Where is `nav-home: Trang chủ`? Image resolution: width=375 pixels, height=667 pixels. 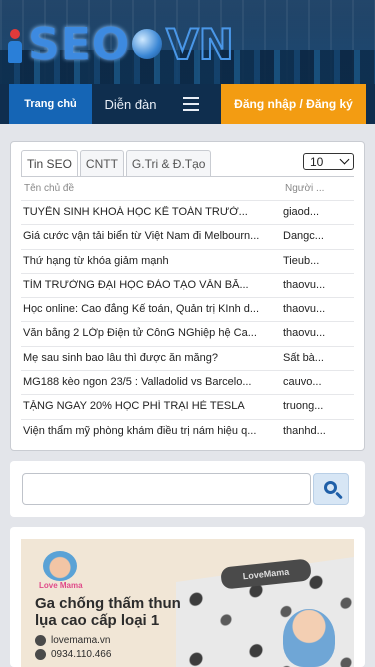 nav-home: Trang chủ is located at coordinates (50, 104).